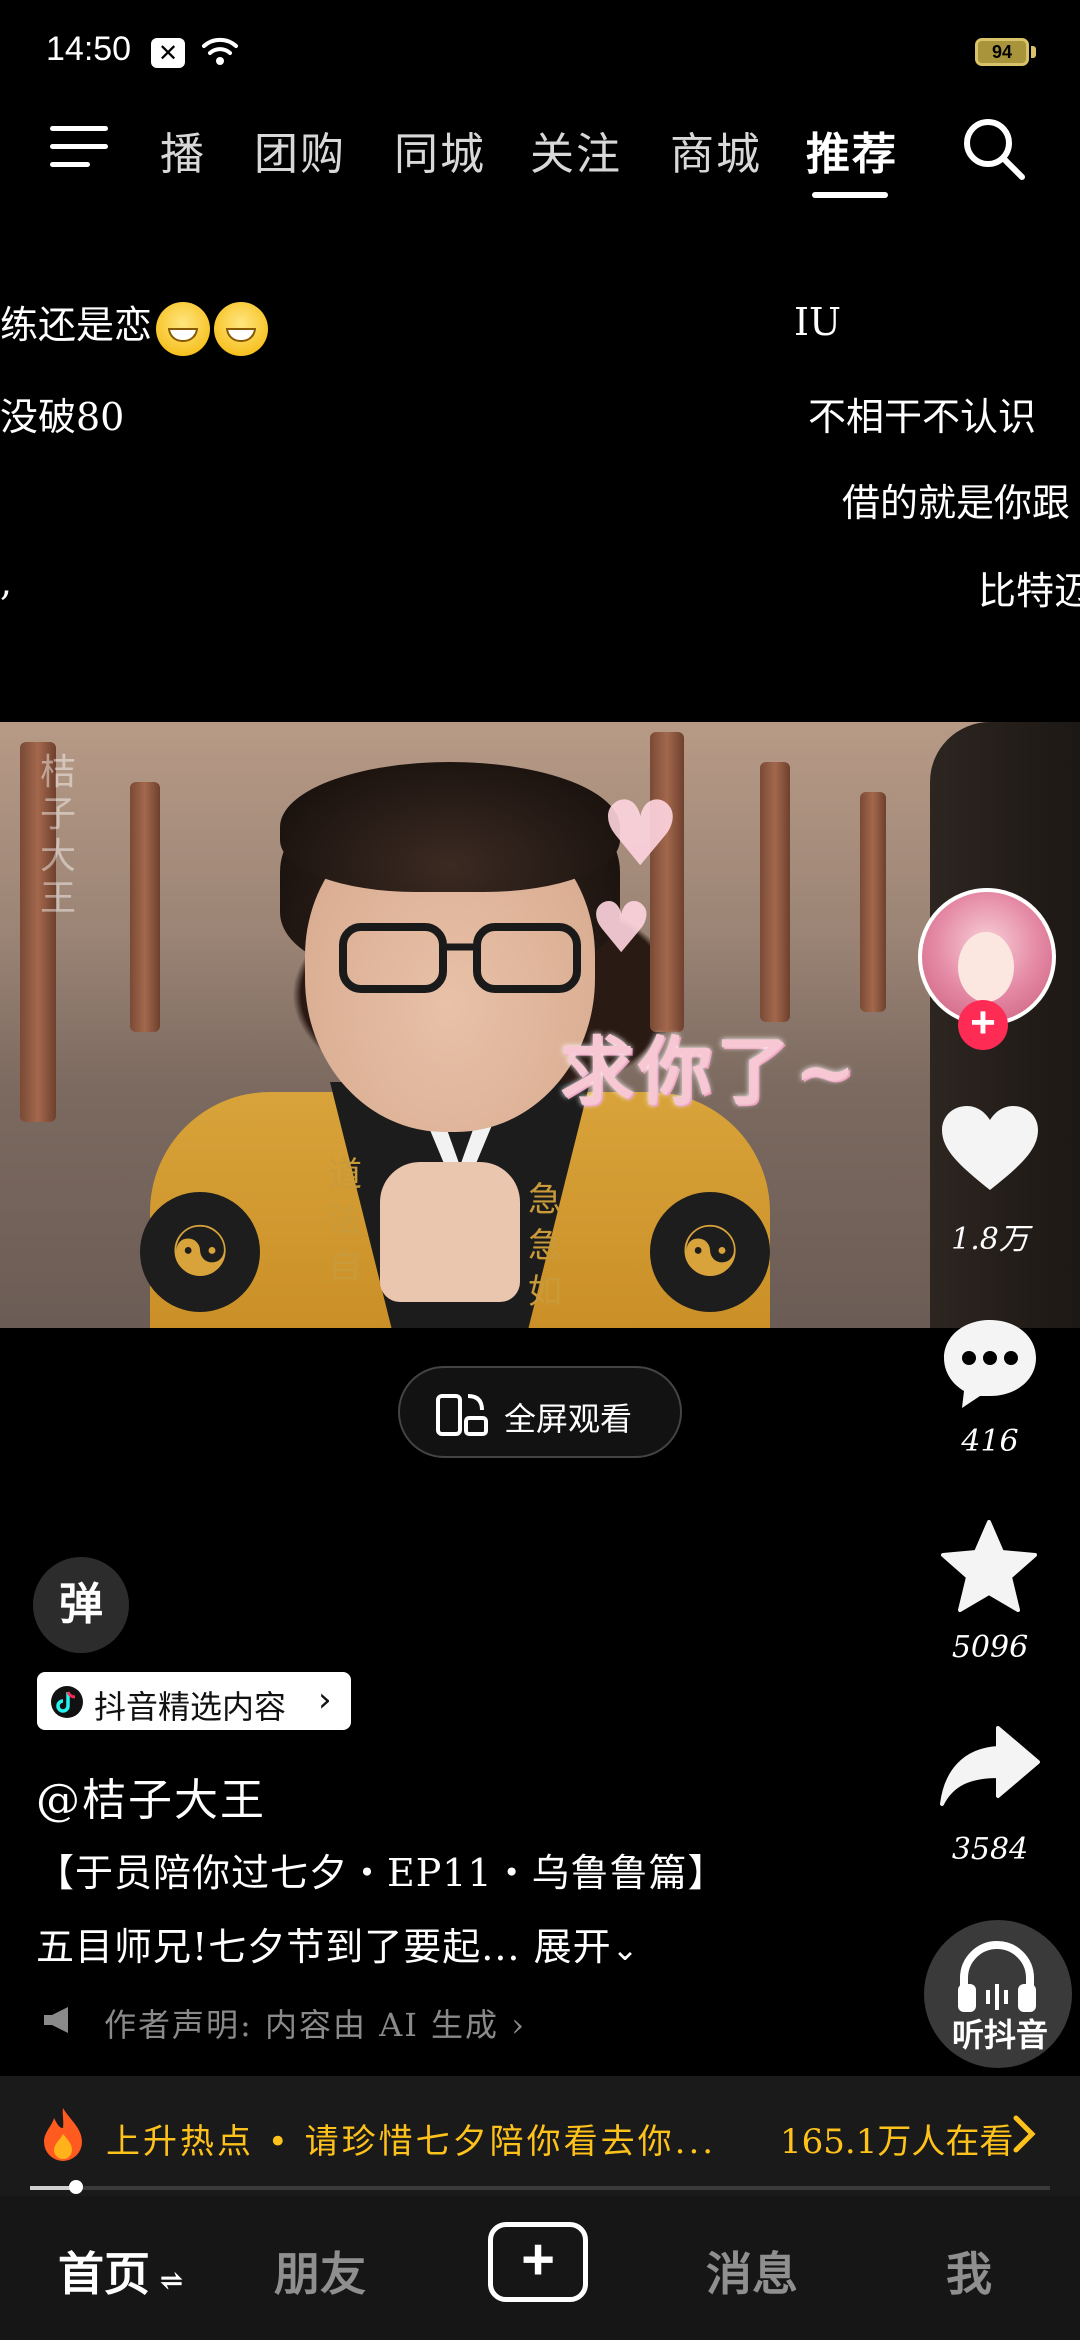 Image resolution: width=1080 pixels, height=2340 pixels. What do you see at coordinates (320, 2271) in the screenshot?
I see `tab-friends: 朋友` at bounding box center [320, 2271].